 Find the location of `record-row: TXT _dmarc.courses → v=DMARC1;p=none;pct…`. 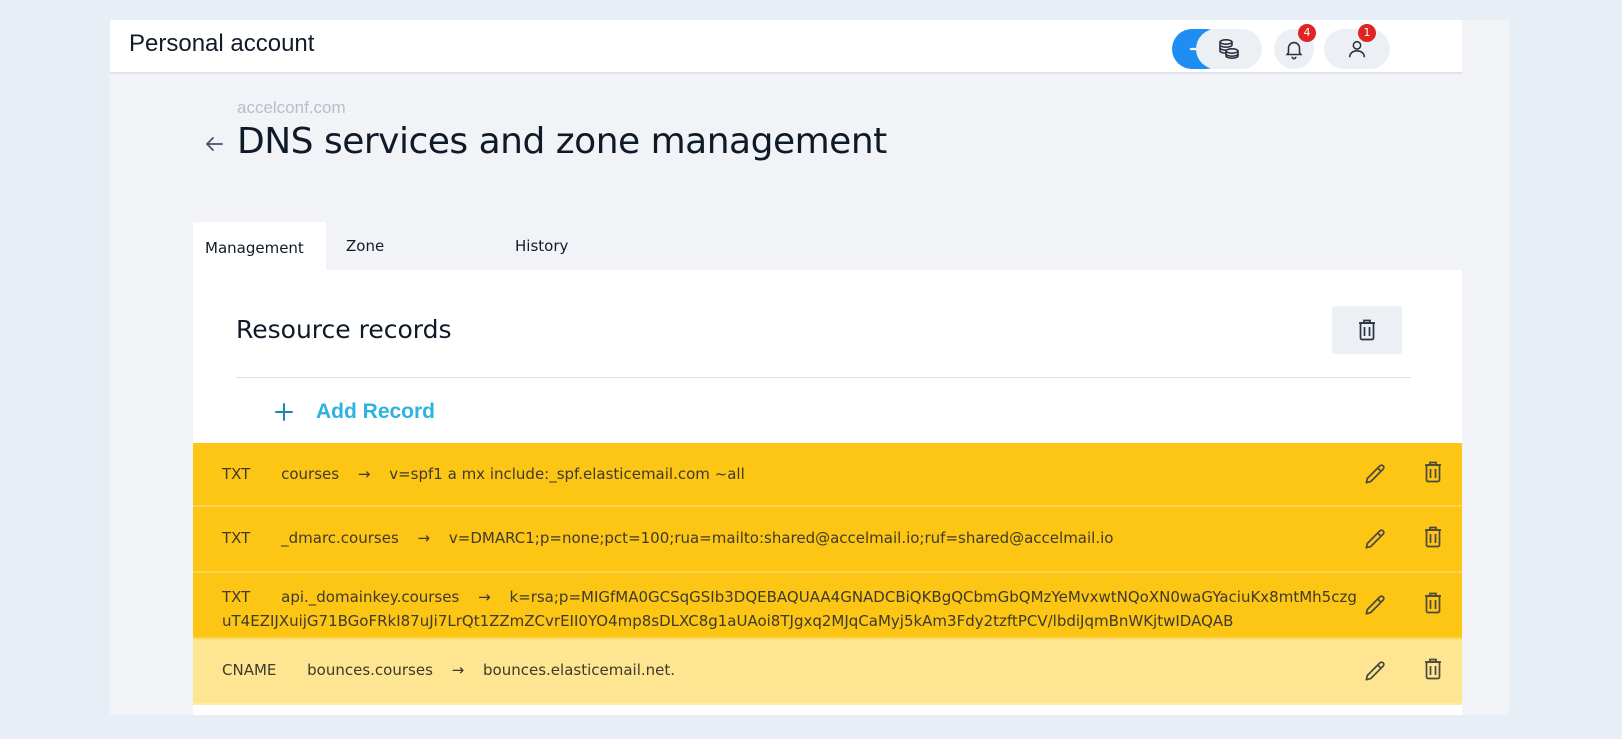

record-row: TXT _dmarc.courses → v=DMARC1;p=none;pct… is located at coordinates (827, 540).